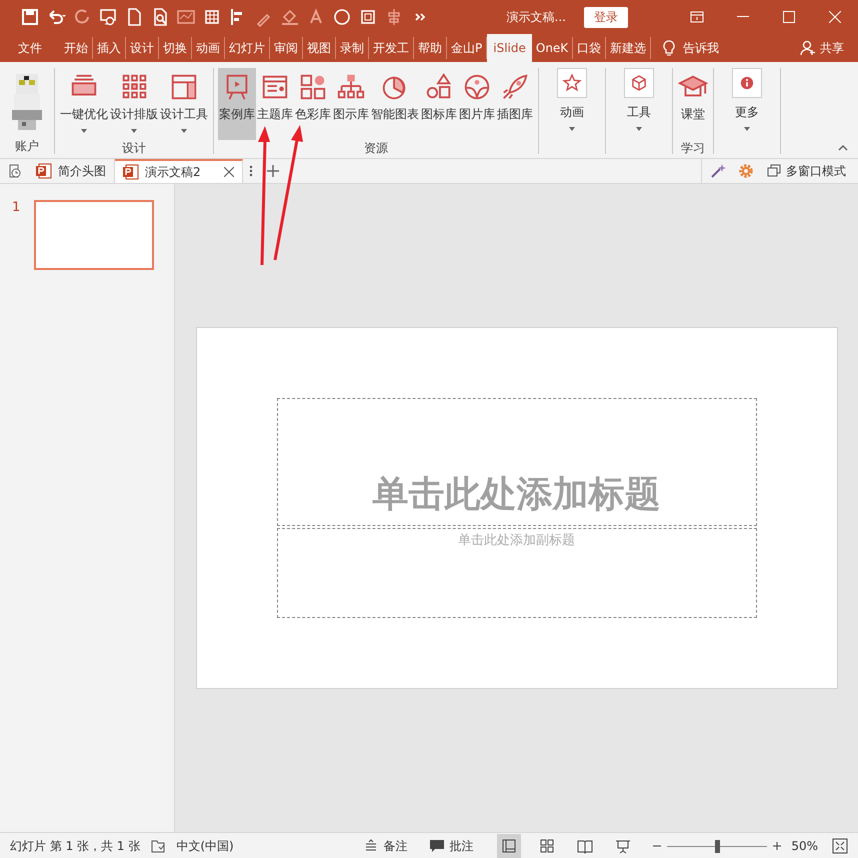 The width and height of the screenshot is (858, 858). What do you see at coordinates (184, 87) in the screenshot?
I see `layout-icon` at bounding box center [184, 87].